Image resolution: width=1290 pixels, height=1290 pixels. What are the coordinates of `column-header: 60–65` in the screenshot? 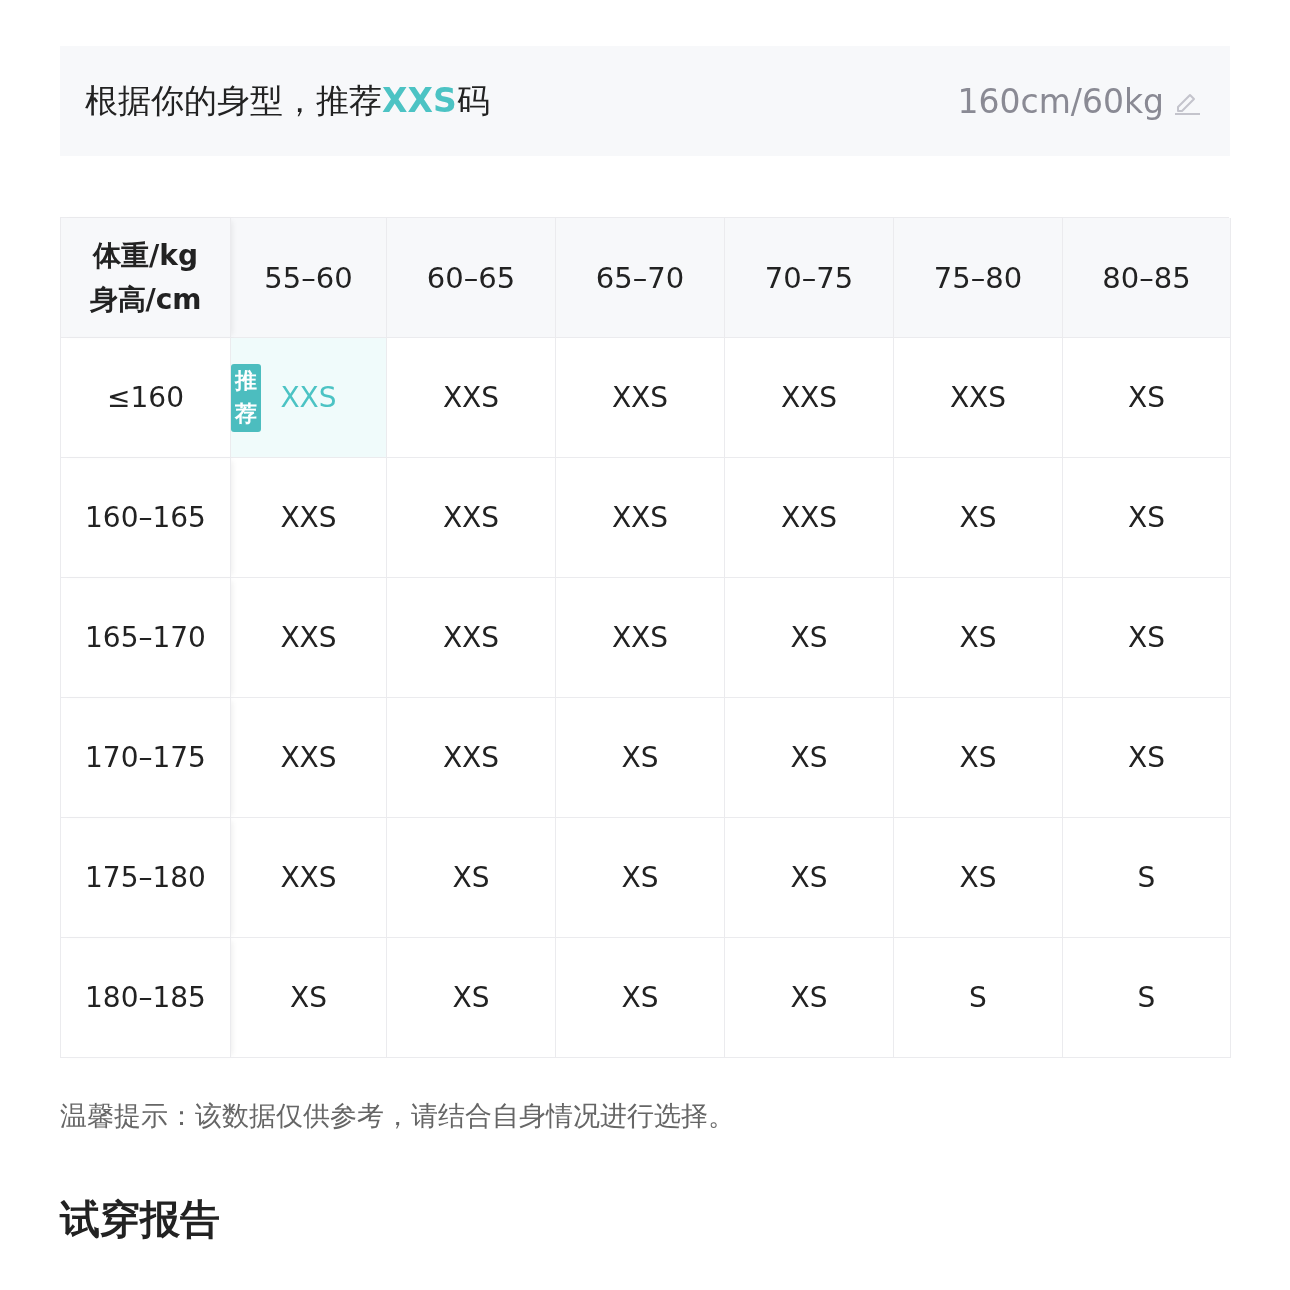 It's located at (471, 278).